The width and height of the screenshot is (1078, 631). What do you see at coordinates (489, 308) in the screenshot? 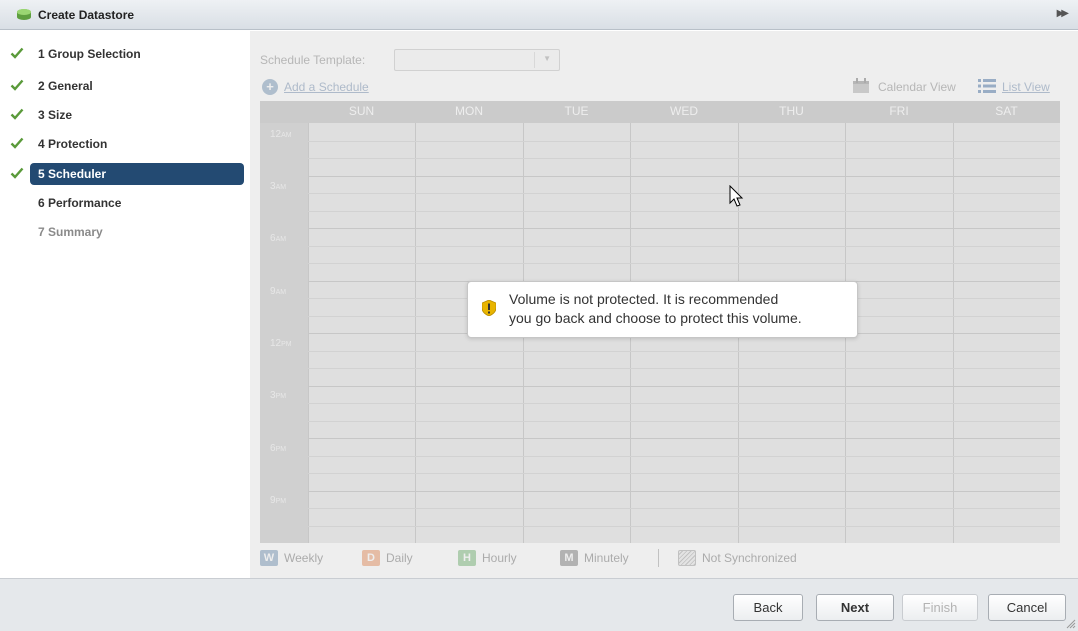
I see `warning-shield-icon` at bounding box center [489, 308].